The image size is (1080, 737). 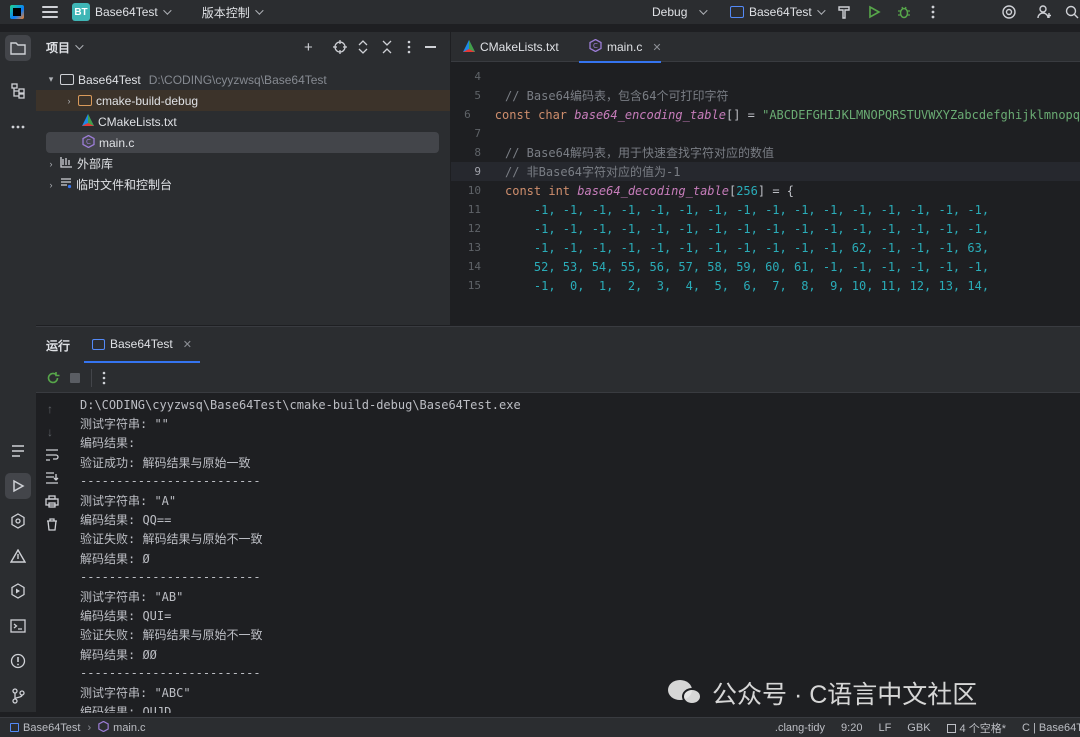 What do you see at coordinates (617, 96) in the screenshot?
I see `code-comment: // Base64编码表，包含64个可打印字符` at bounding box center [617, 96].